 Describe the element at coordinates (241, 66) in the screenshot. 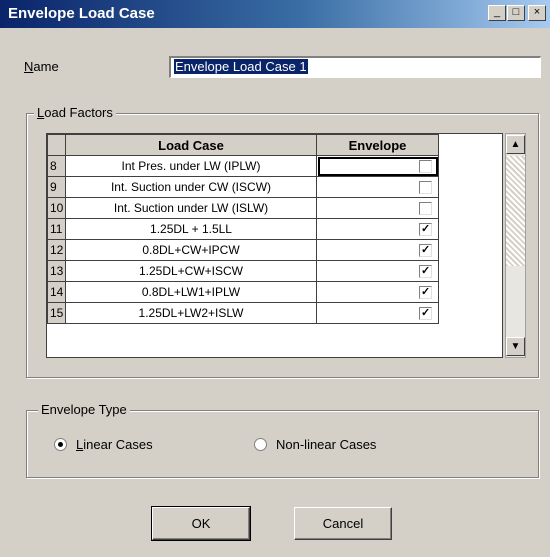

I see `name-input-value: Envelope Load Case 1` at that location.